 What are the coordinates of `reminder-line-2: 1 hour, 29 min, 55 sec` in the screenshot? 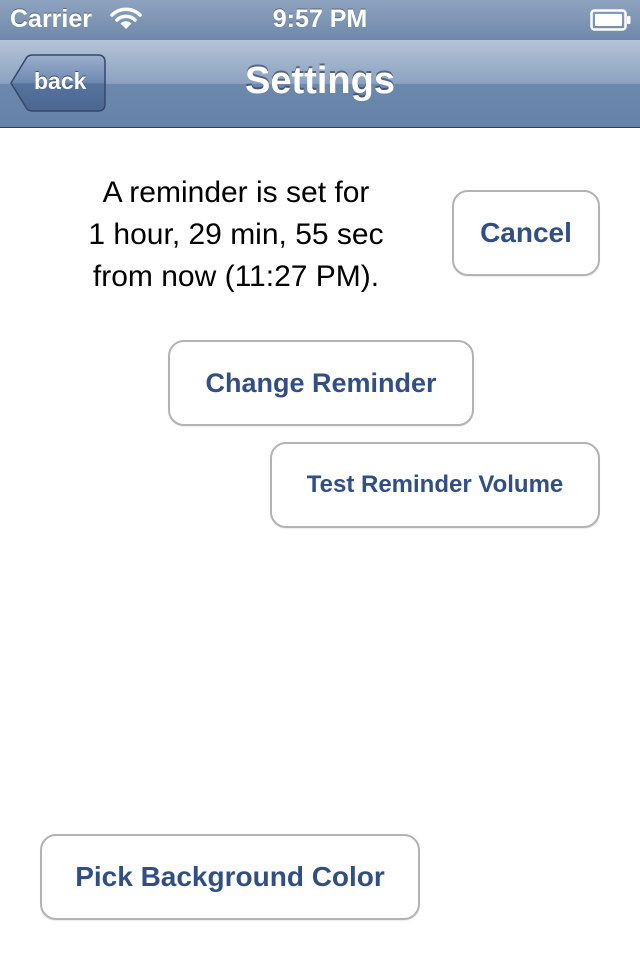 It's located at (236, 234).